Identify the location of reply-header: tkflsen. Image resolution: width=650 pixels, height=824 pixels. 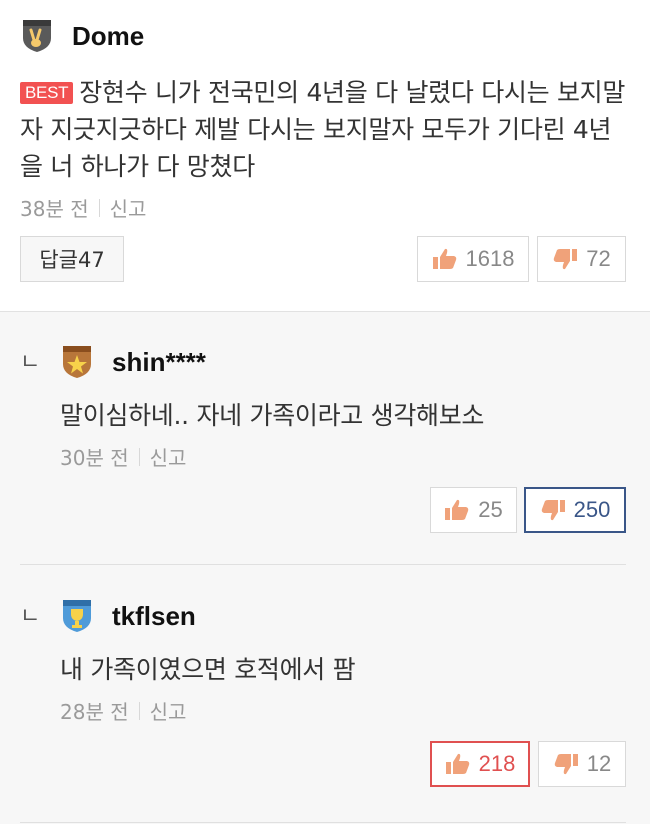
(343, 616).